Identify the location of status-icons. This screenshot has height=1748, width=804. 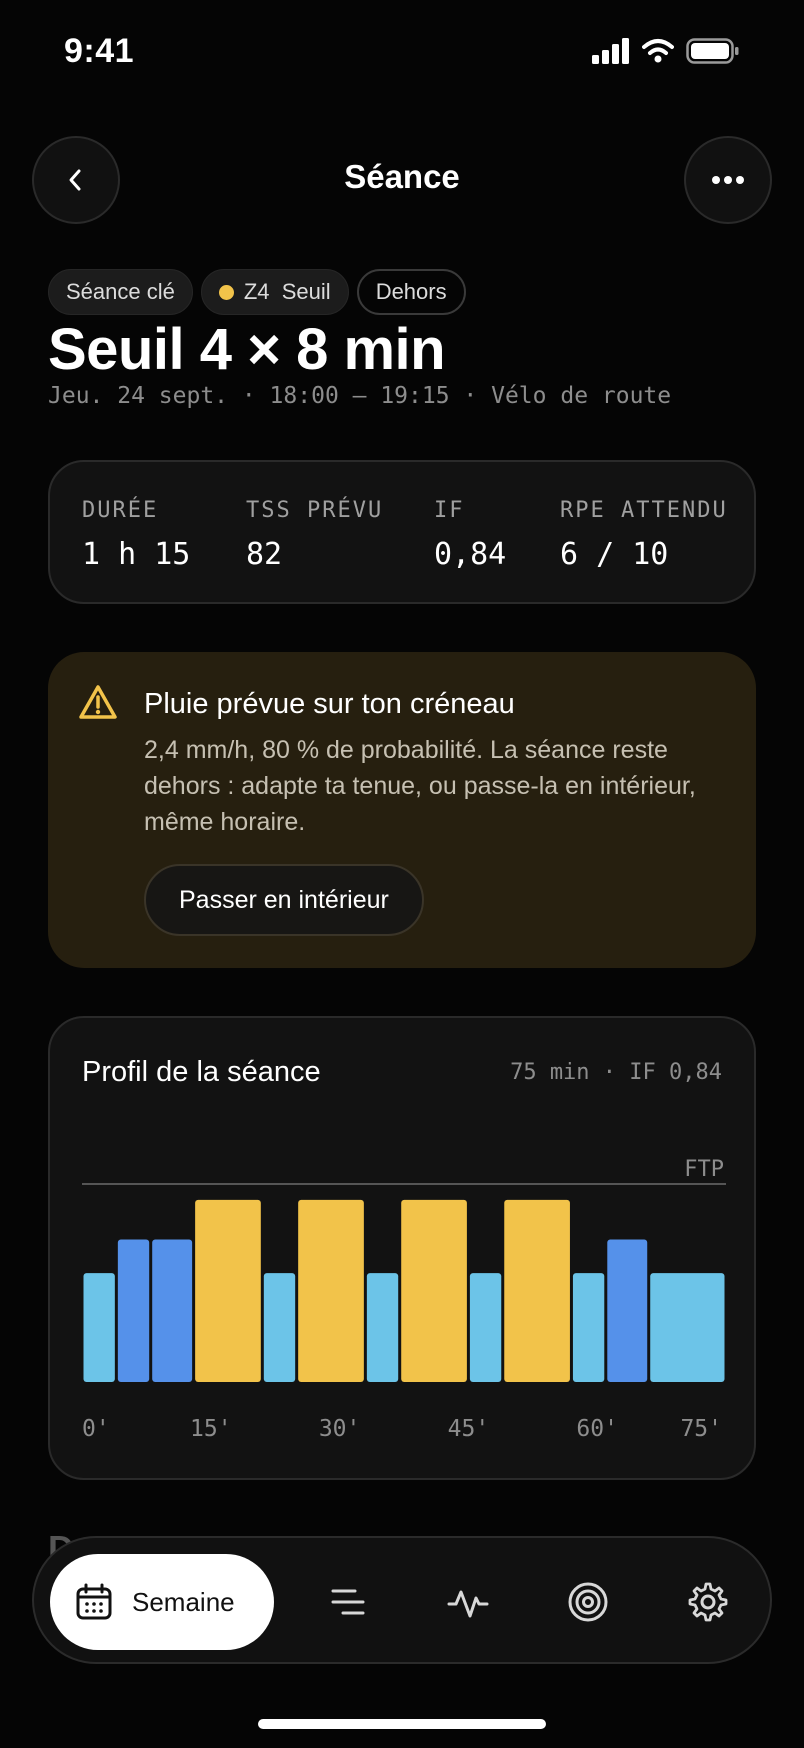
(666, 51).